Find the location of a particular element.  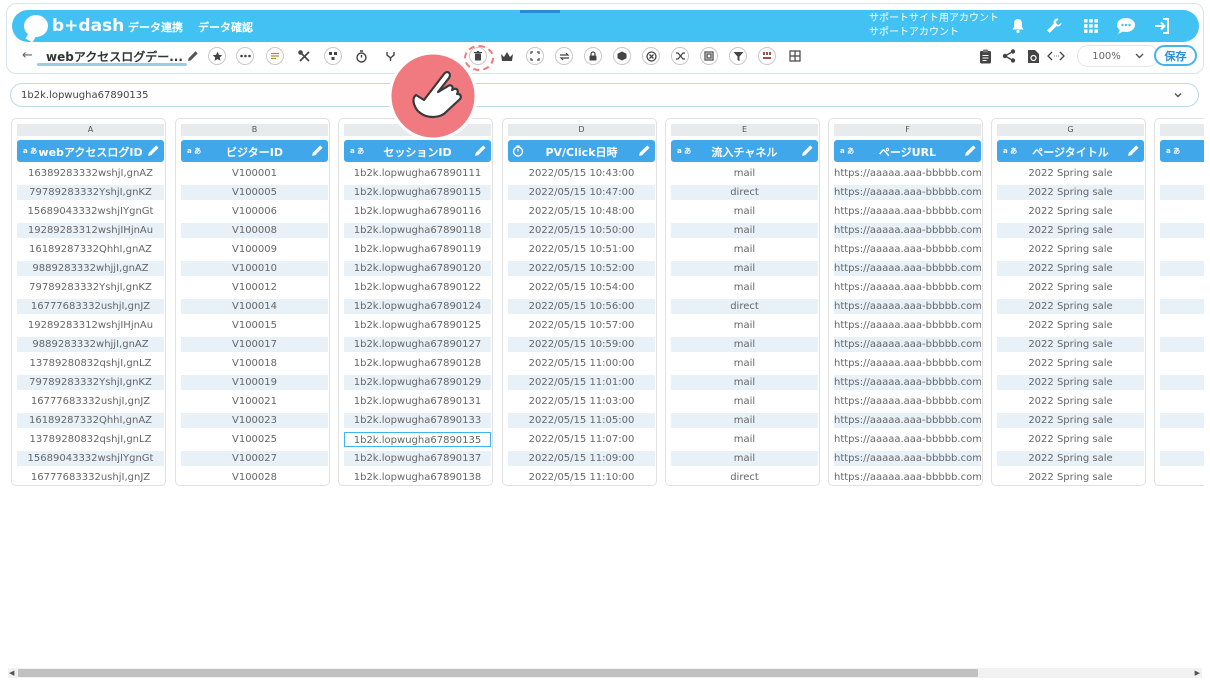

cell-value-bar: 1b2k.lopwugha67890135 is located at coordinates (604, 95).